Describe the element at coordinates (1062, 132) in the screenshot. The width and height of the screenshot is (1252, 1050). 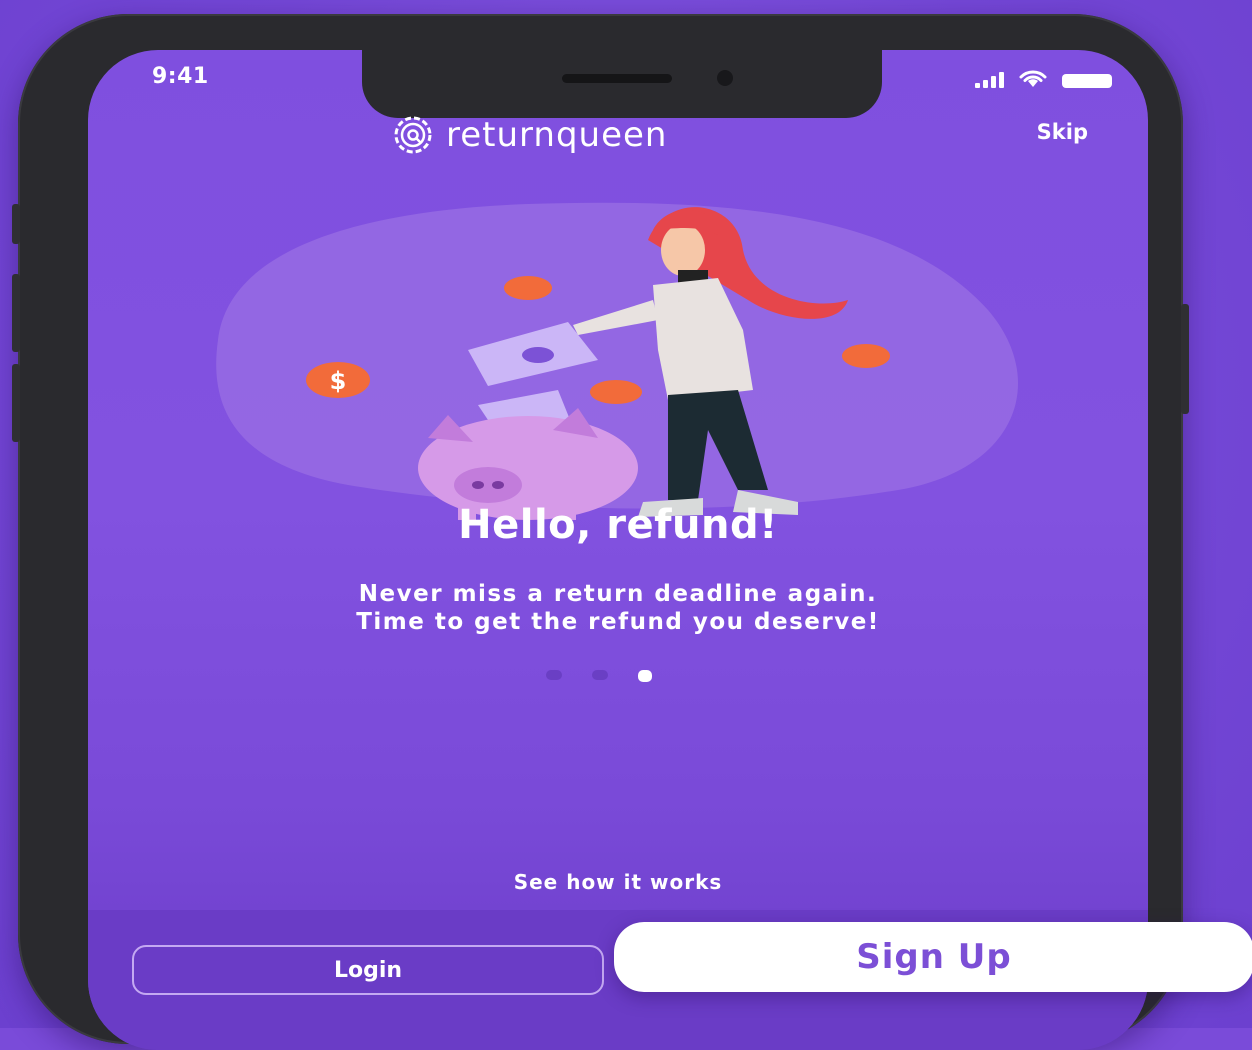
I see `skip-button: Skip` at that location.